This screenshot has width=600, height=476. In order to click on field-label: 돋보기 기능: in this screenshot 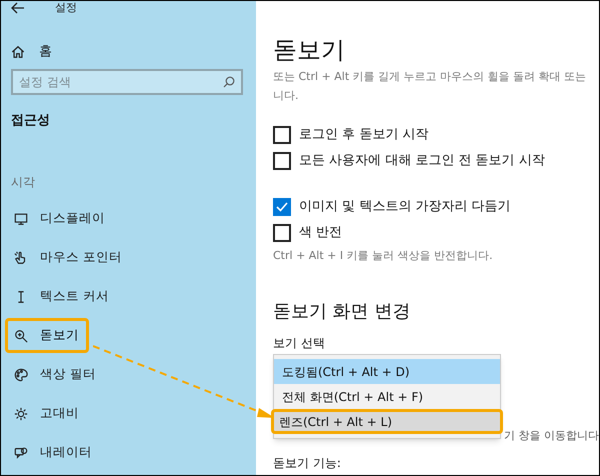, I will do `click(307, 463)`.